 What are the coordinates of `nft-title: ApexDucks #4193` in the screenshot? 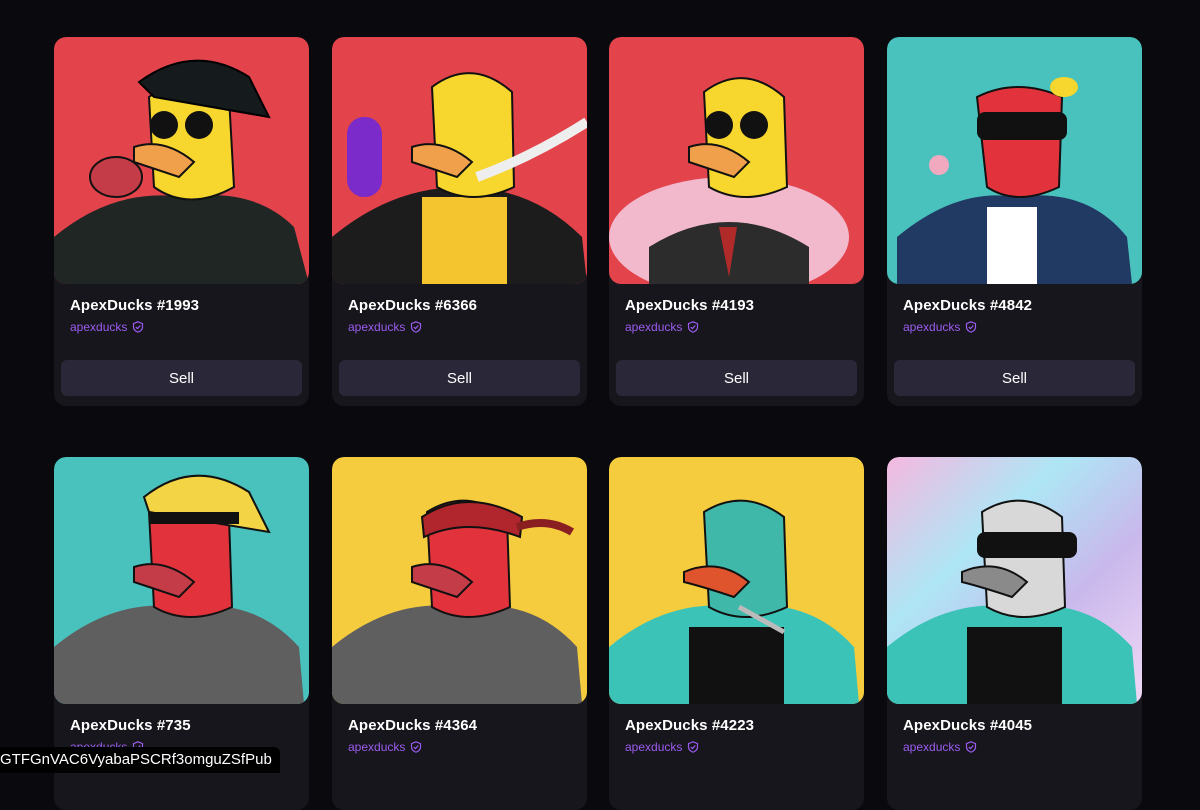 It's located at (689, 305).